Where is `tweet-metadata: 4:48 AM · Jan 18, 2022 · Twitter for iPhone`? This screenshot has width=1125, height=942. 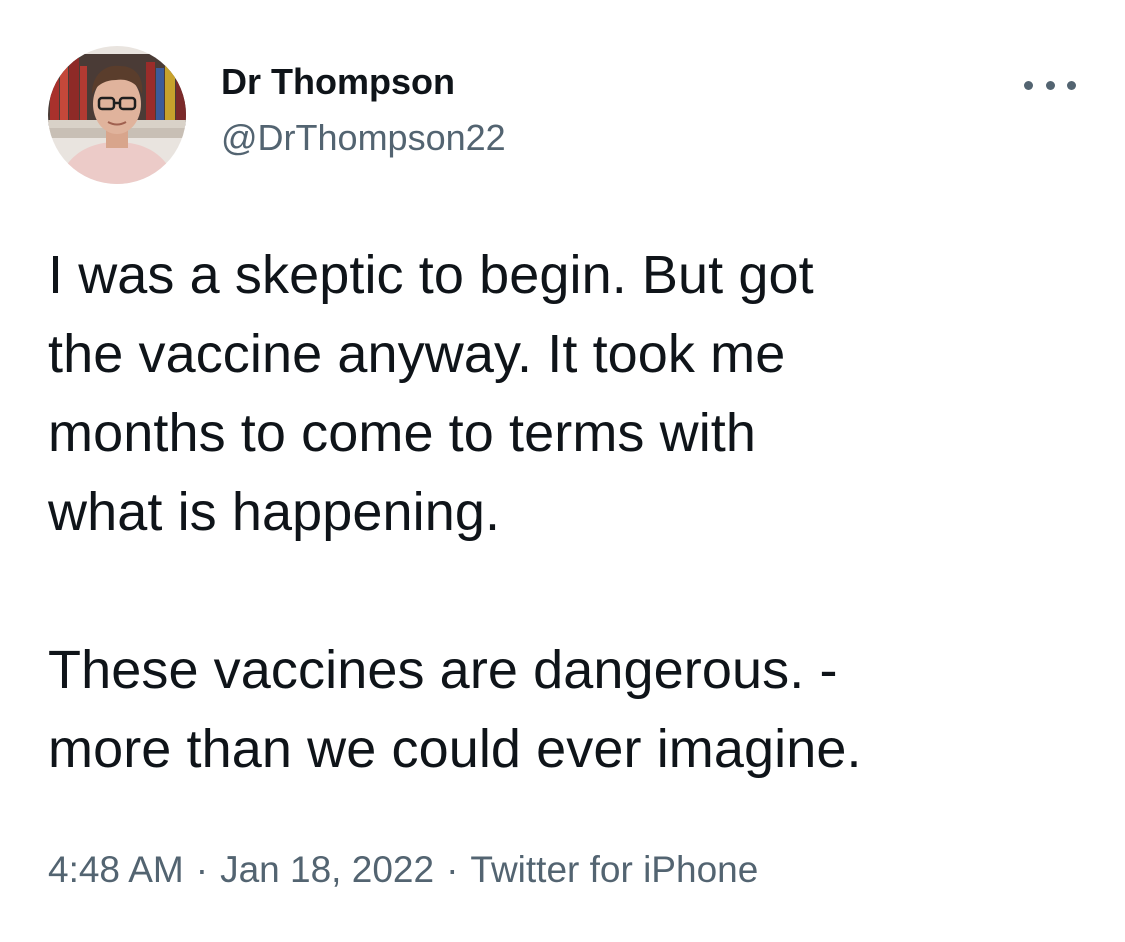 tweet-metadata: 4:48 AM · Jan 18, 2022 · Twitter for iPhone is located at coordinates (403, 870).